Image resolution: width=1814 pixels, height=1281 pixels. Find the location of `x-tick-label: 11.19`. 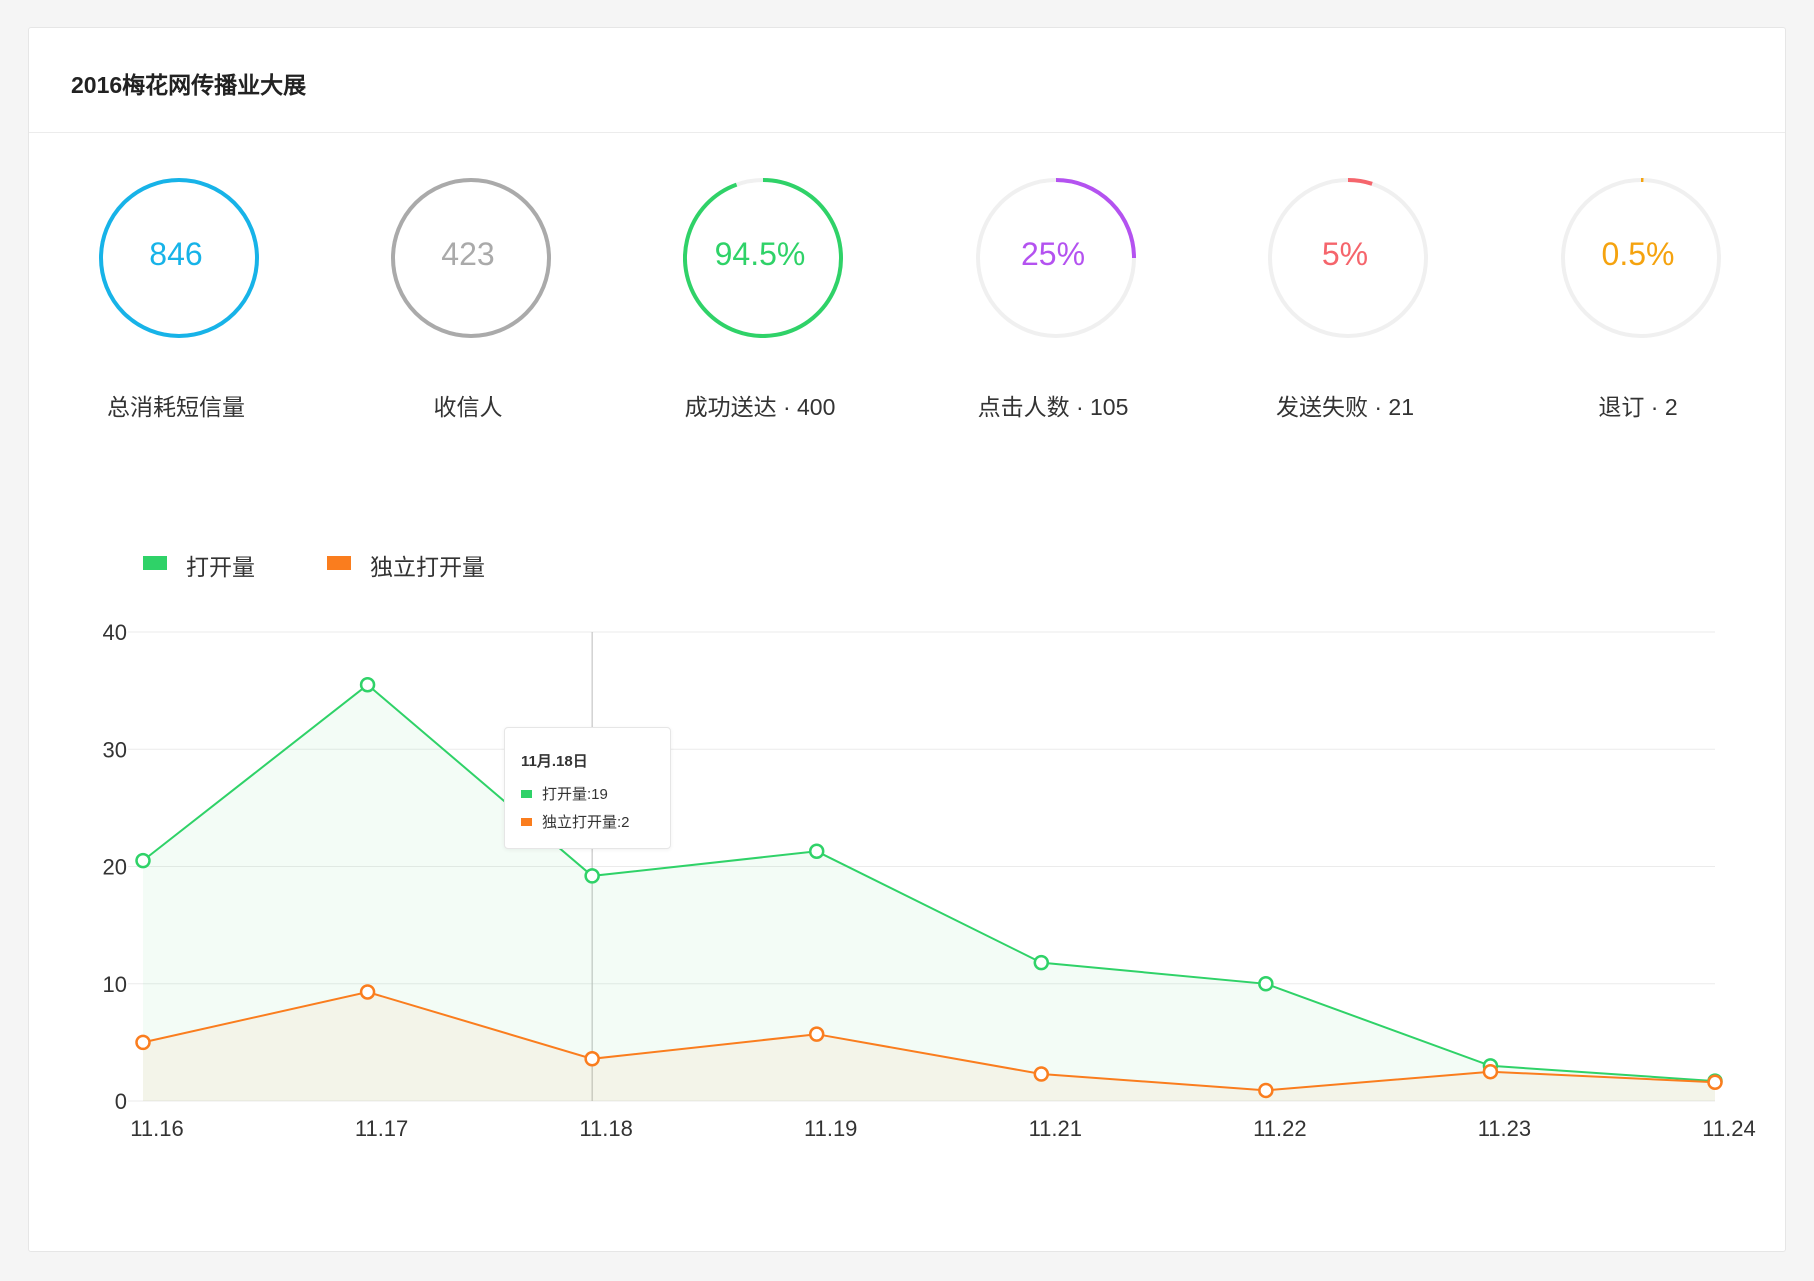

x-tick-label: 11.19 is located at coordinates (830, 1128).